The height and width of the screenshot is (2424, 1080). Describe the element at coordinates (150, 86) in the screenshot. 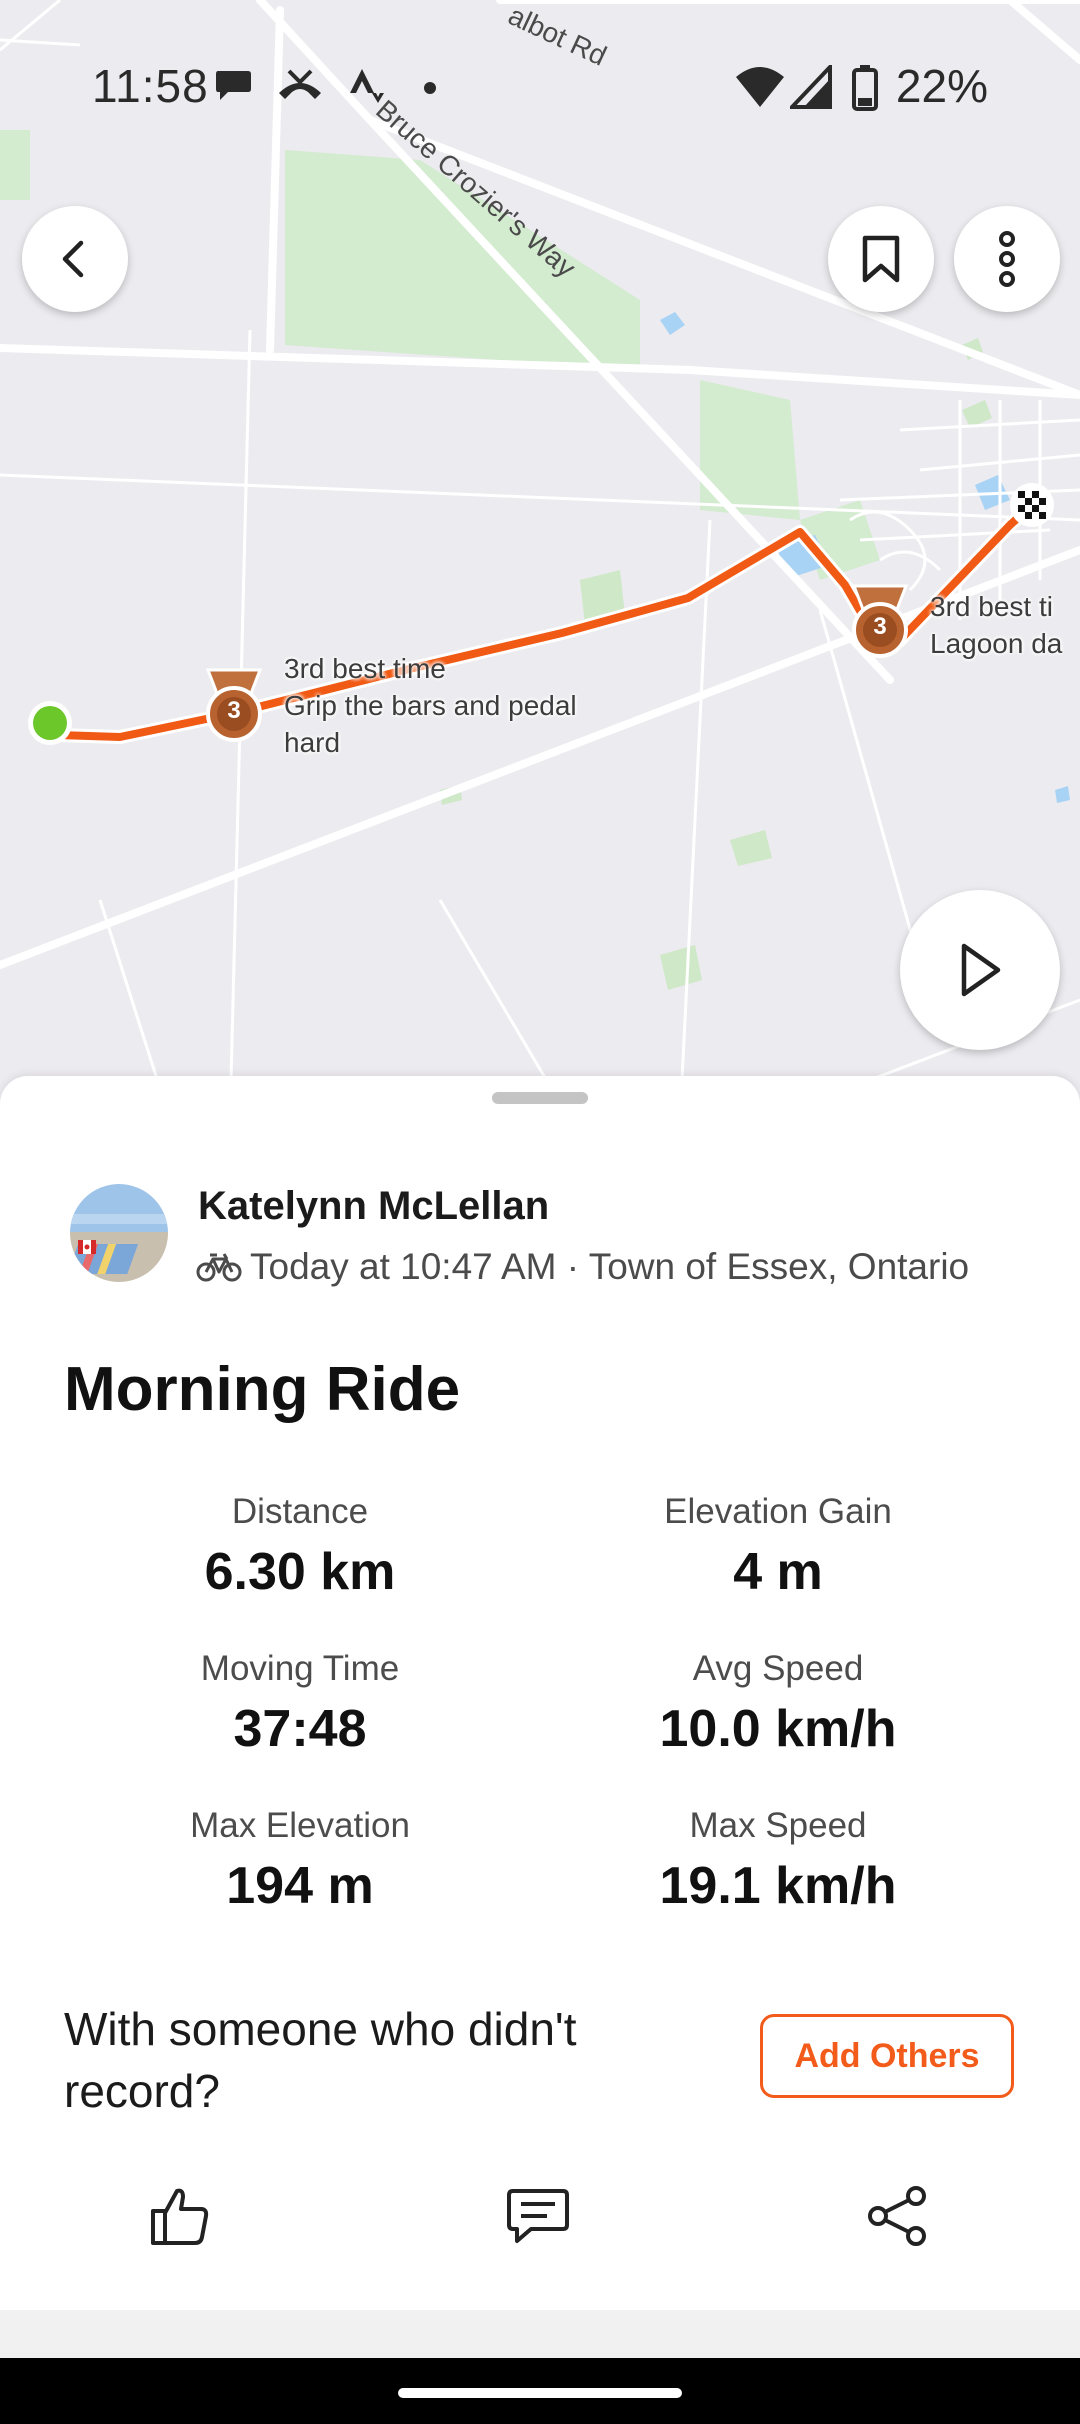

I see `status-time: 11:58` at that location.